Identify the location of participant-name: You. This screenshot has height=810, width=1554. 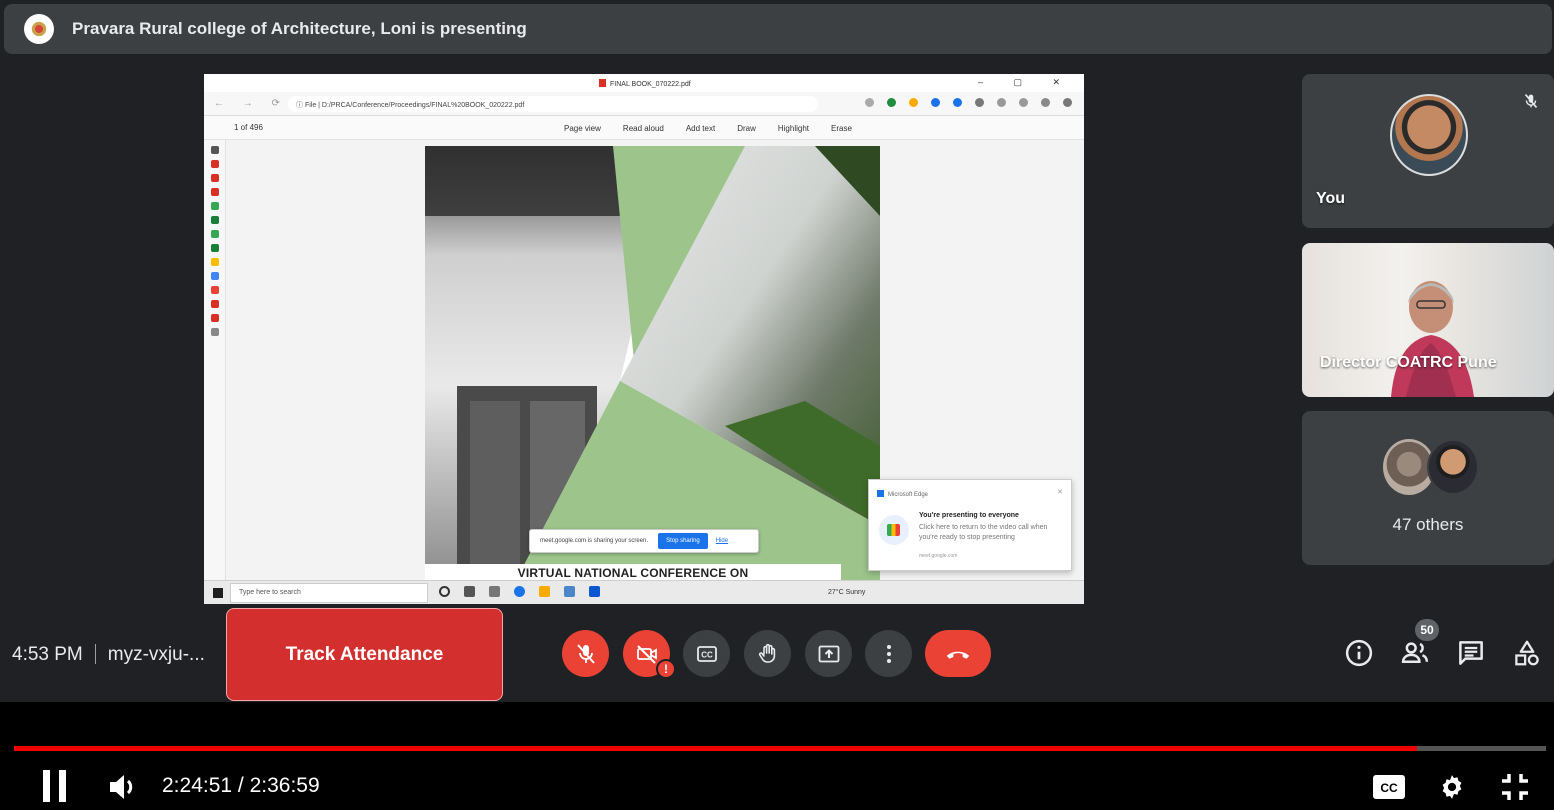
(1331, 198).